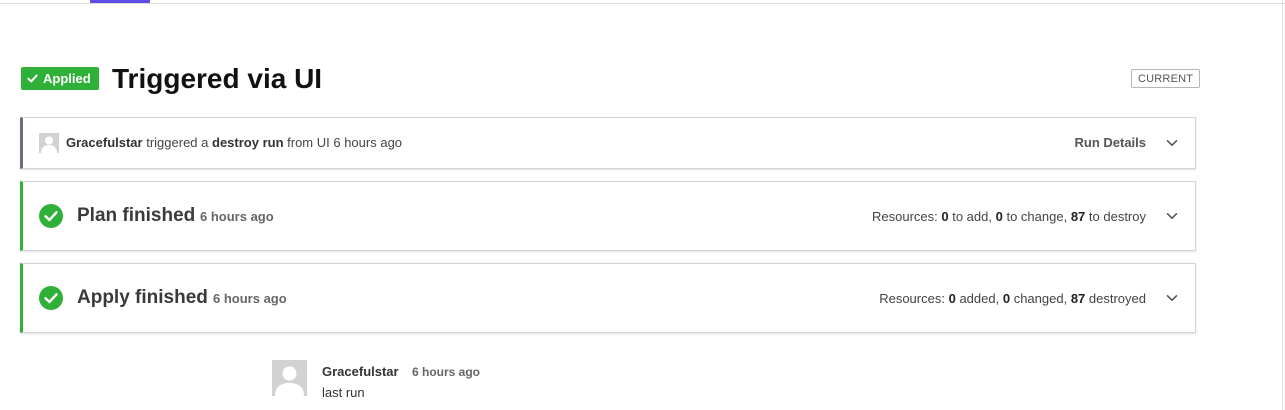  What do you see at coordinates (120, 1) in the screenshot?
I see `active-tab-indicator` at bounding box center [120, 1].